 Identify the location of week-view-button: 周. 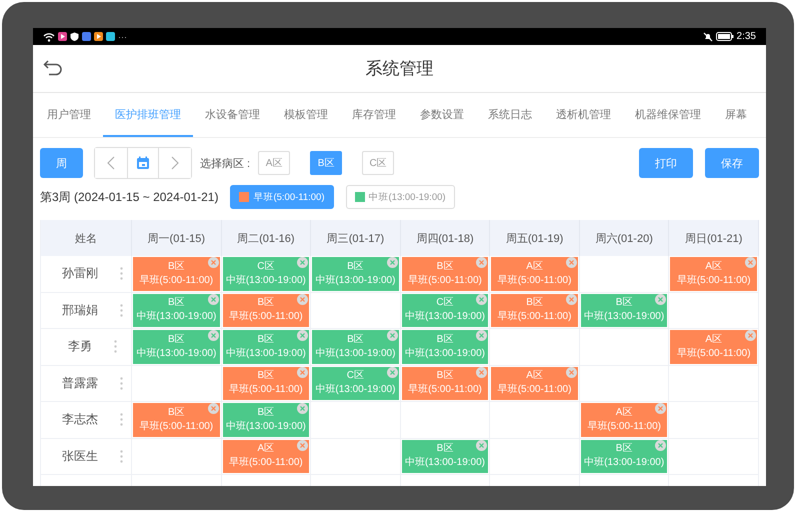
(61, 163).